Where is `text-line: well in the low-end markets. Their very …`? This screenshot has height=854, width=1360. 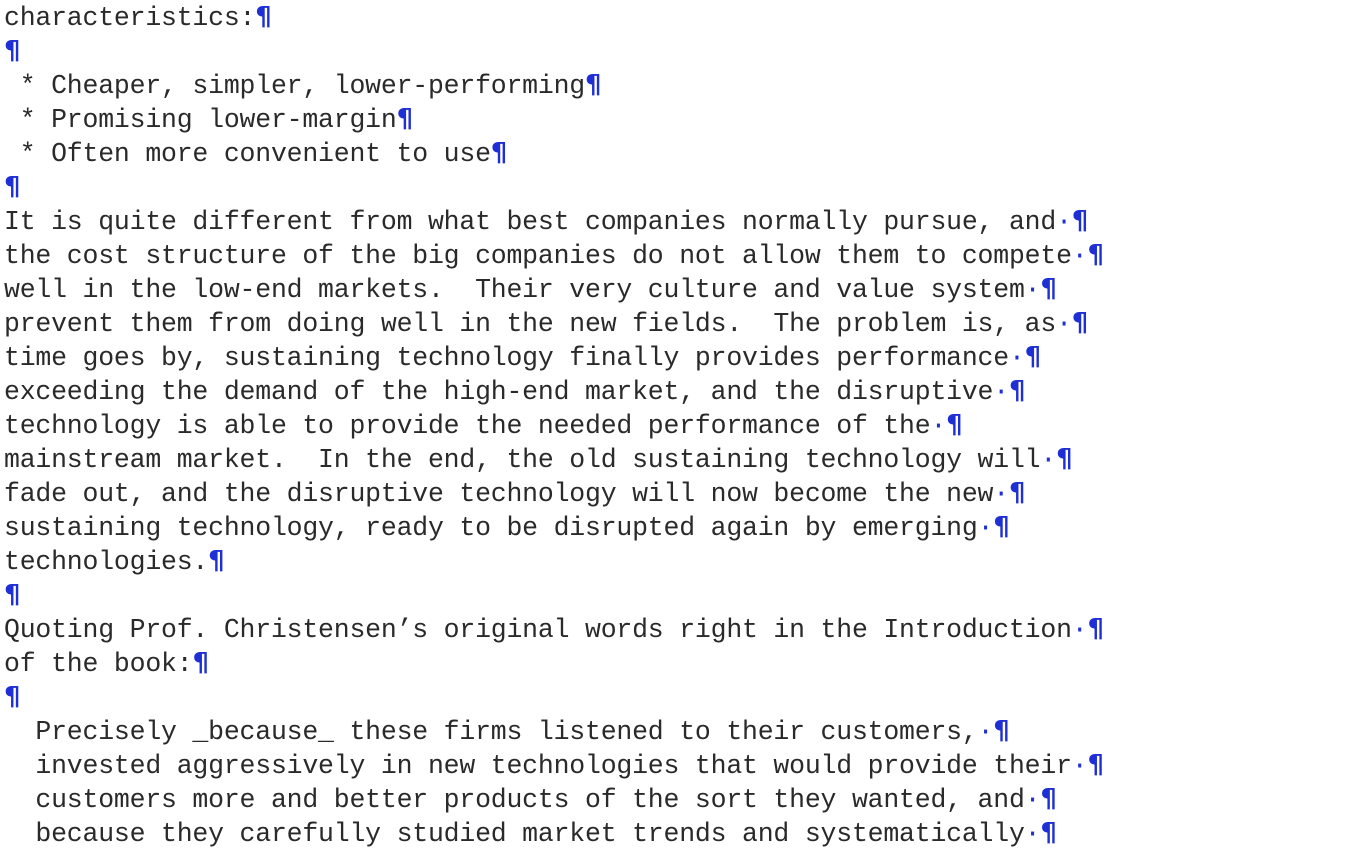
text-line: well in the low-end markets. Their very … is located at coordinates (679, 289).